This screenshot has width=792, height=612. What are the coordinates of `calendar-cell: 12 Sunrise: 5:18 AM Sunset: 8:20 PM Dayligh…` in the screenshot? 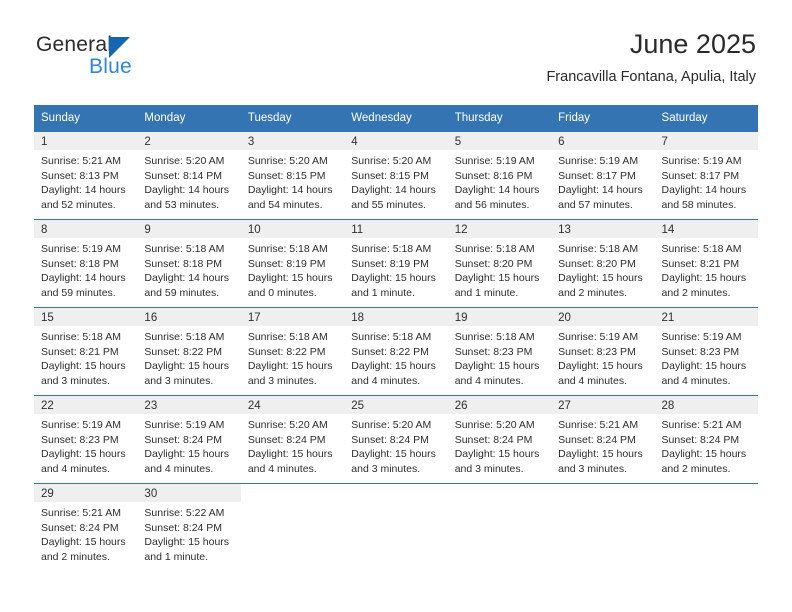 It's located at (499, 263).